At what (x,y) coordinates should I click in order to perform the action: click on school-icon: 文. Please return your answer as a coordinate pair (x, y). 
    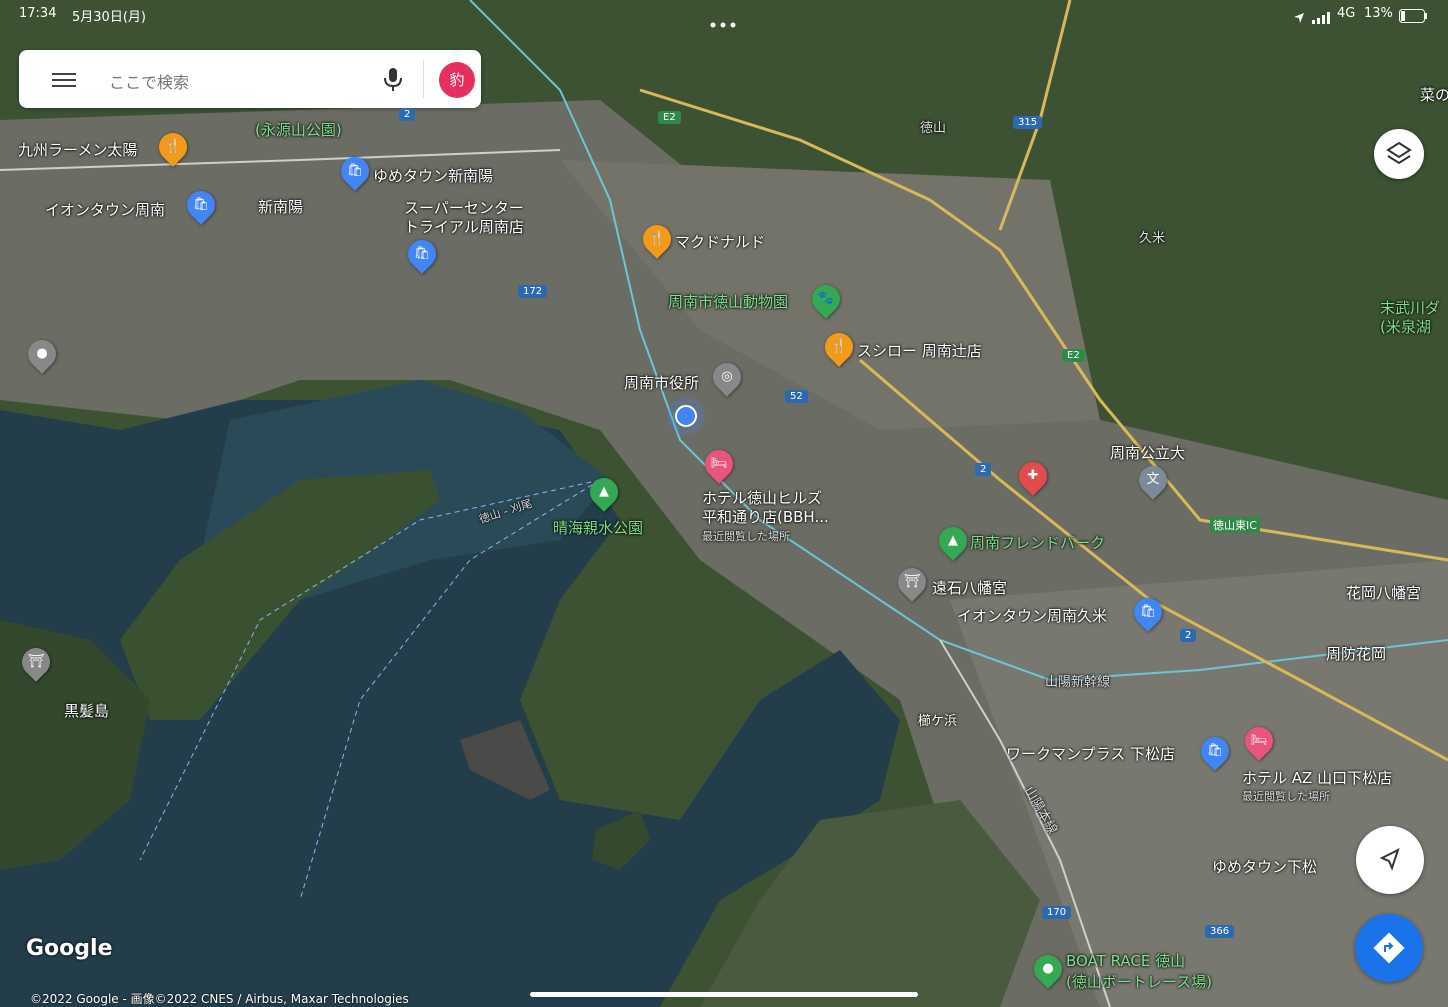
    Looking at the image, I should click on (1153, 479).